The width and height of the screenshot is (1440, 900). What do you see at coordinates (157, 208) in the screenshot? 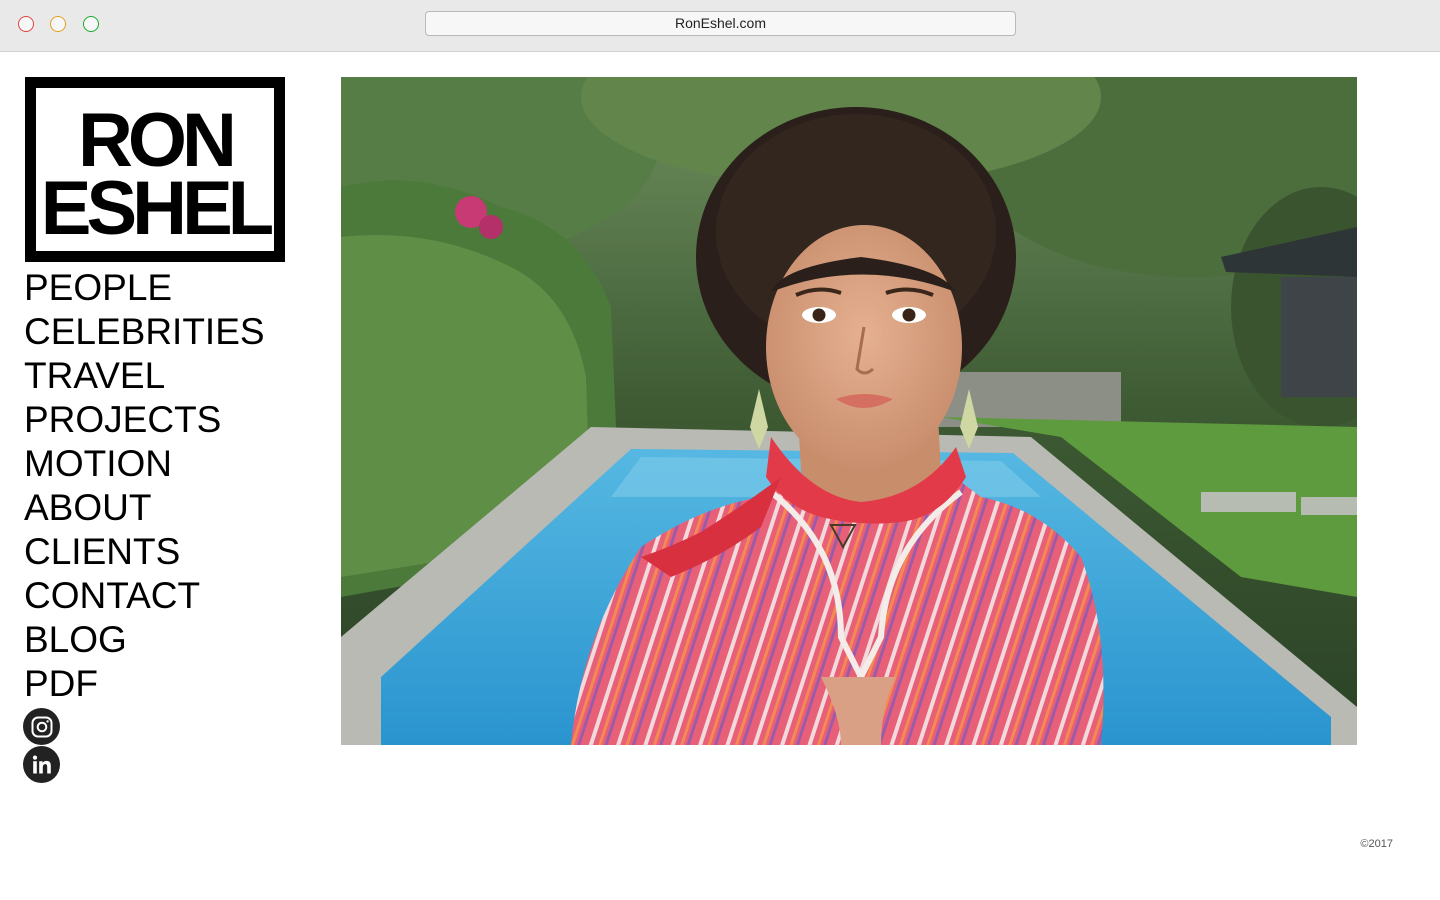
I see `logo-text-line2: ESHEL` at bounding box center [157, 208].